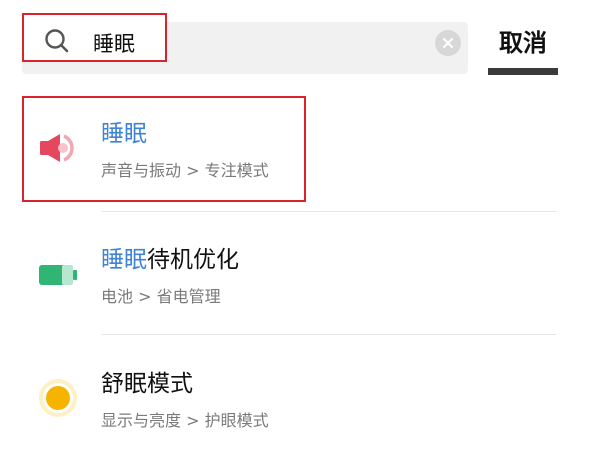  Describe the element at coordinates (128, 43) in the screenshot. I see `search-input` at that location.